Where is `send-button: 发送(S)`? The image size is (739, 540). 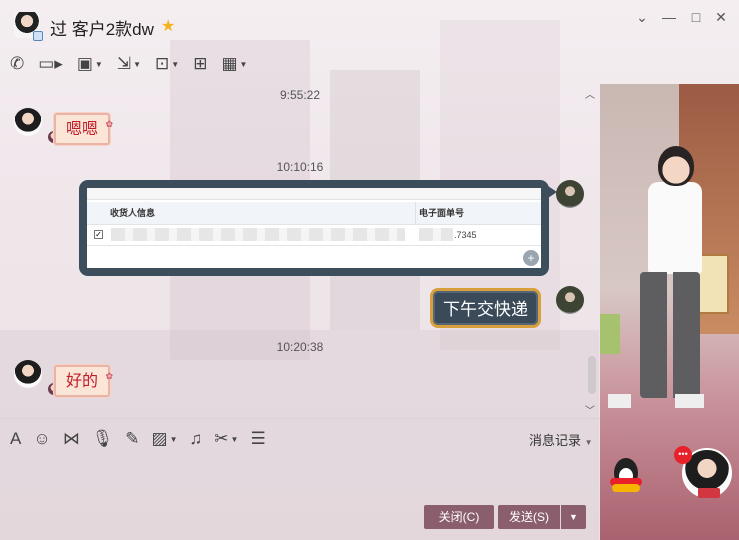 send-button: 发送(S) is located at coordinates (529, 517).